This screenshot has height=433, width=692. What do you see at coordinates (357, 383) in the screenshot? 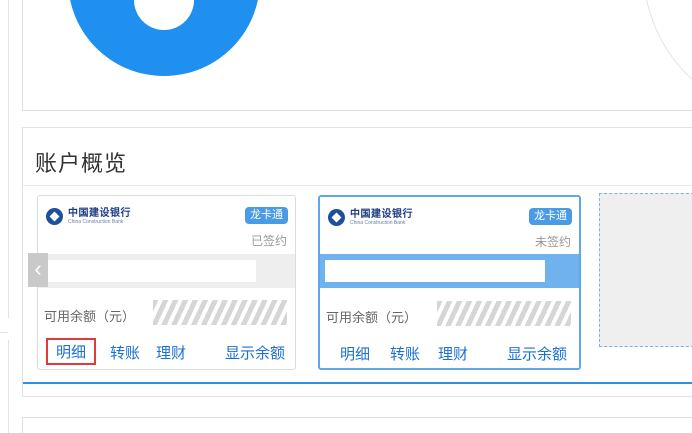
I see `accent-underline` at bounding box center [357, 383].